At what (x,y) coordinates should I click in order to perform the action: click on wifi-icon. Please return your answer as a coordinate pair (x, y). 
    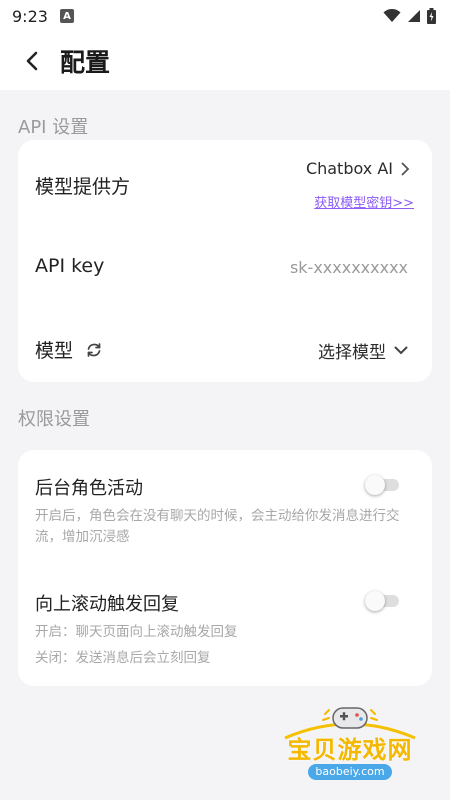
    Looking at the image, I should click on (392, 15).